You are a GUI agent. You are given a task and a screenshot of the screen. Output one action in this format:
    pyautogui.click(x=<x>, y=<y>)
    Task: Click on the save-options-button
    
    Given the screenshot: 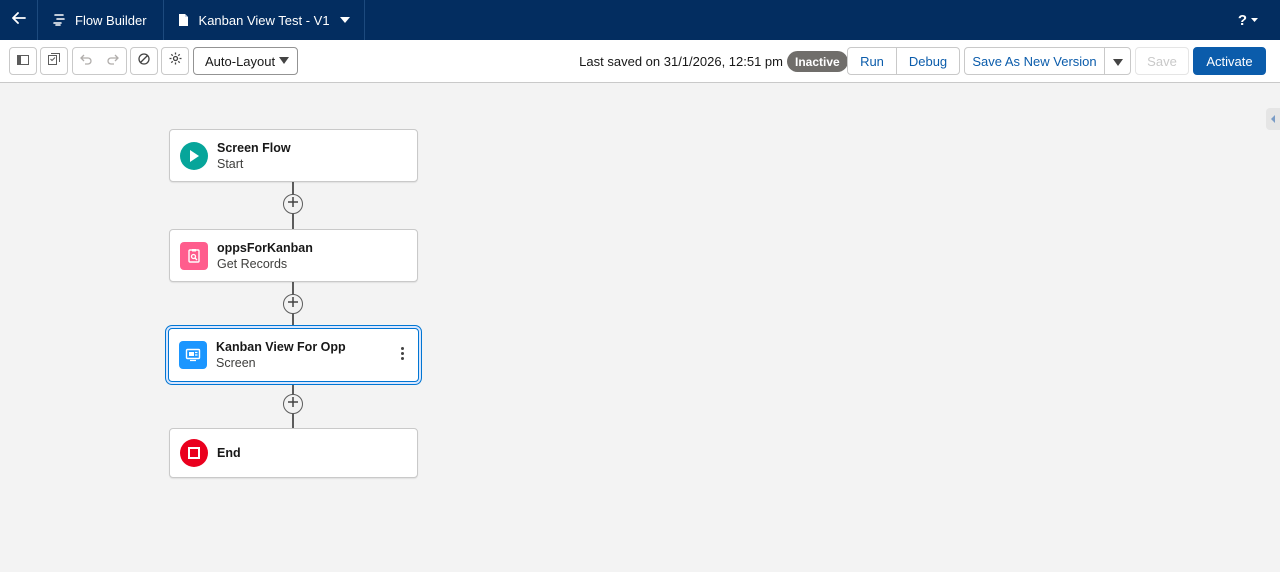 What is the action you would take?
    pyautogui.click(x=1117, y=61)
    